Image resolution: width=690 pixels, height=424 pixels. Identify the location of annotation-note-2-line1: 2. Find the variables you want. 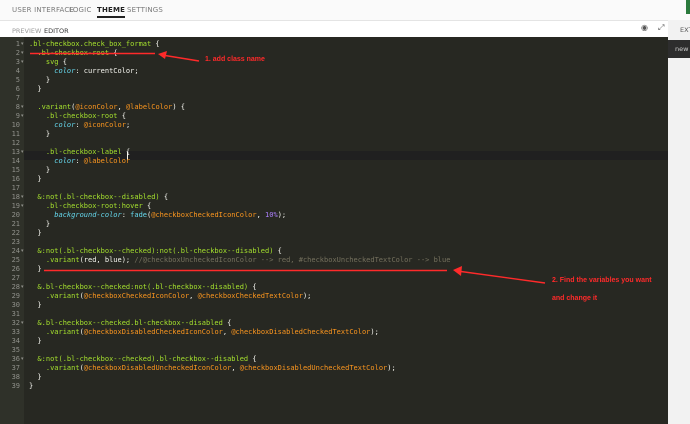
(602, 280).